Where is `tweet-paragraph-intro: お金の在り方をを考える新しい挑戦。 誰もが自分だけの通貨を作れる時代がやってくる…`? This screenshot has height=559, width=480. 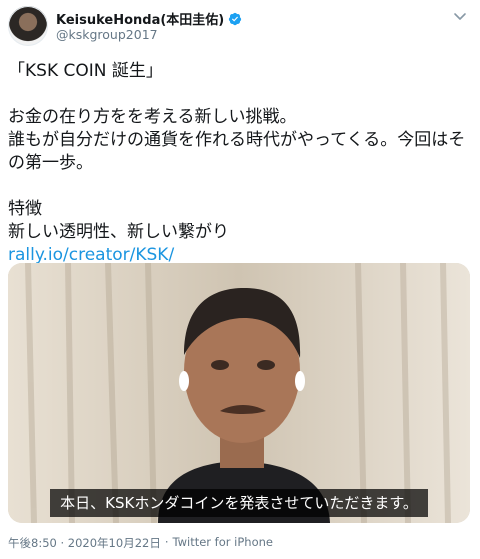
tweet-paragraph-intro: お金の在り方をを考える新しい挑戦。 誰もが自分だけの通貨を作れる時代がやってくる… is located at coordinates (237, 140).